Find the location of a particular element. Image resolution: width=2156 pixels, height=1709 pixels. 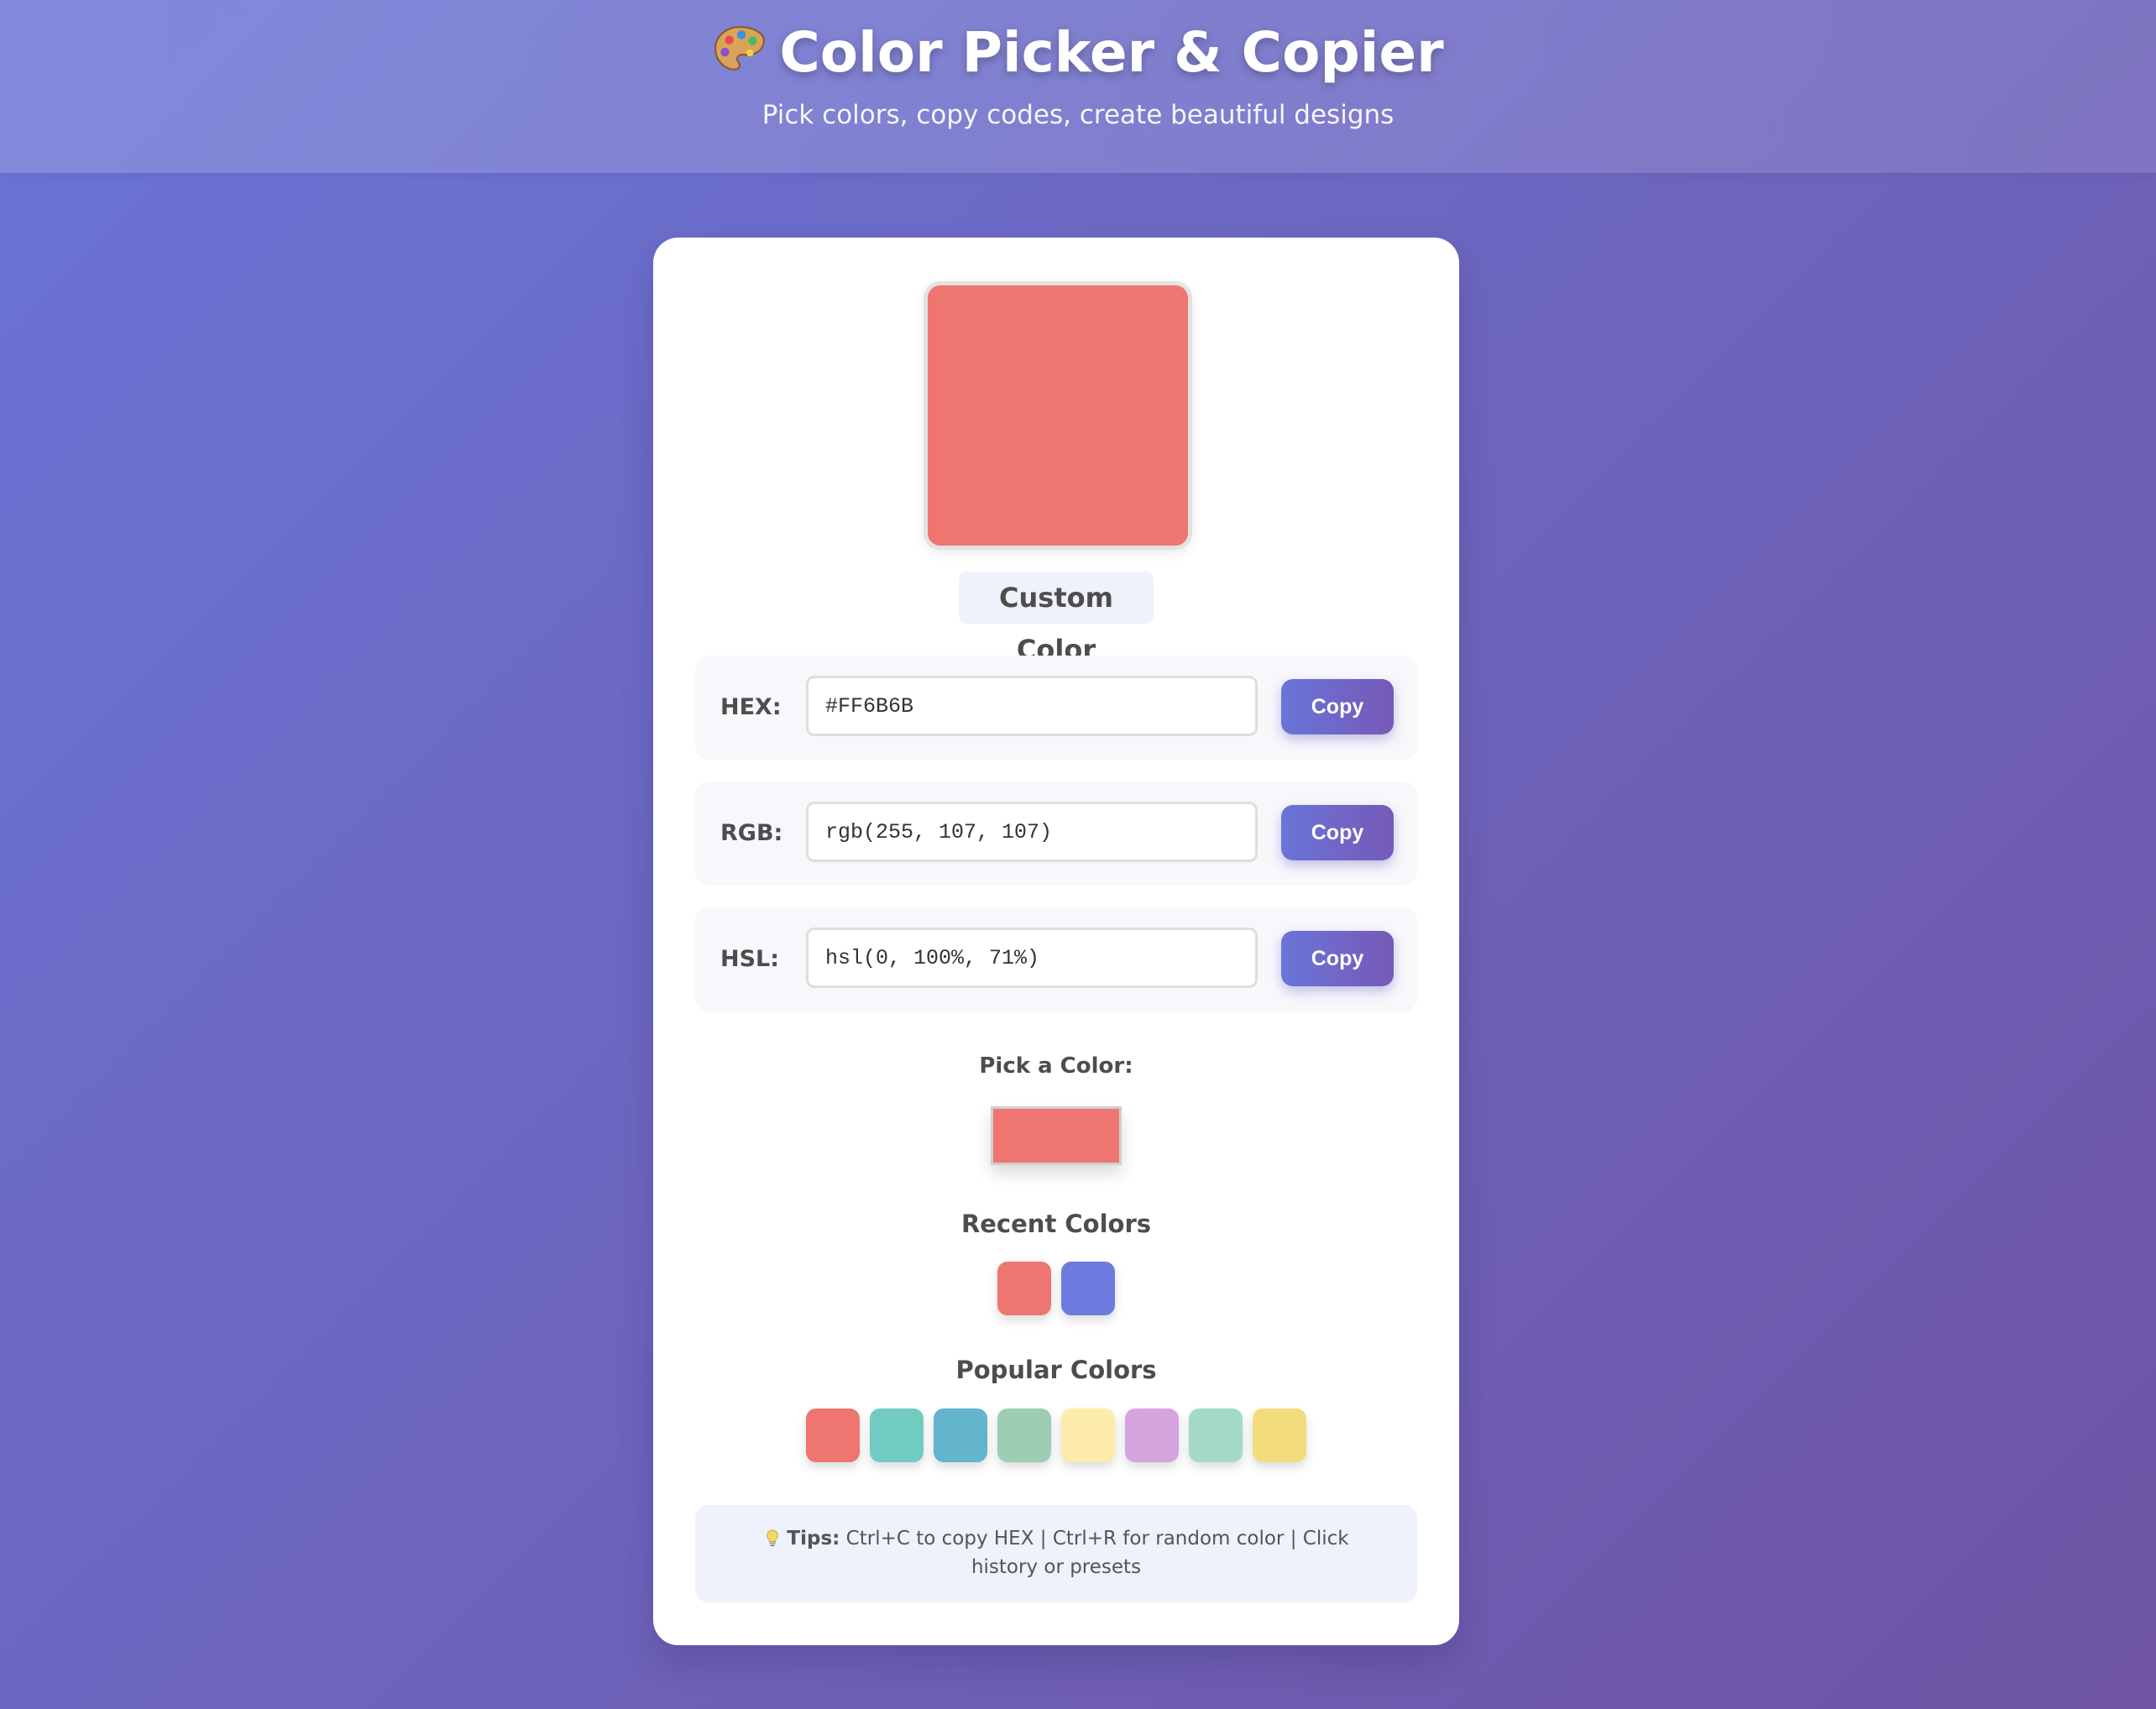

hex-row: HEX: Copy is located at coordinates (1056, 708).